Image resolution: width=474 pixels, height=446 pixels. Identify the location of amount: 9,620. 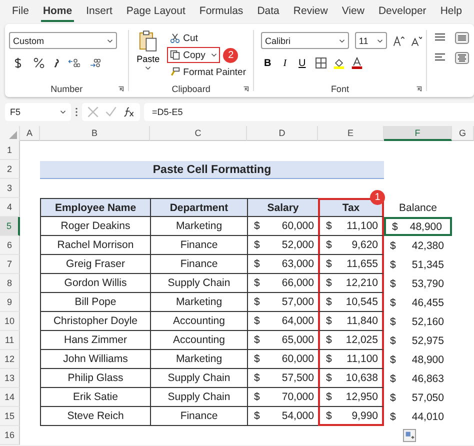
(365, 245).